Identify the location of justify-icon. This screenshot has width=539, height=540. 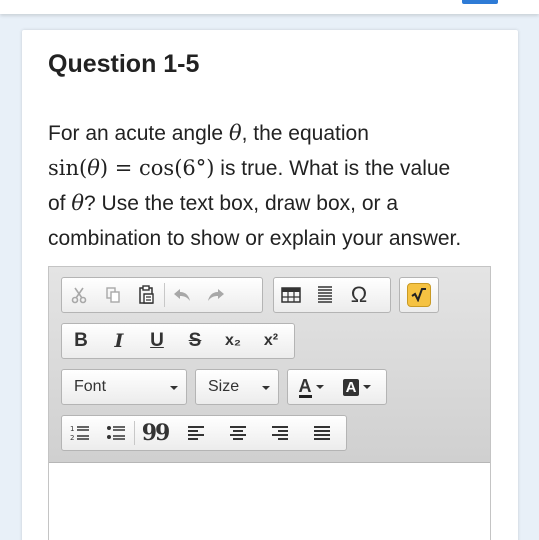
(322, 433).